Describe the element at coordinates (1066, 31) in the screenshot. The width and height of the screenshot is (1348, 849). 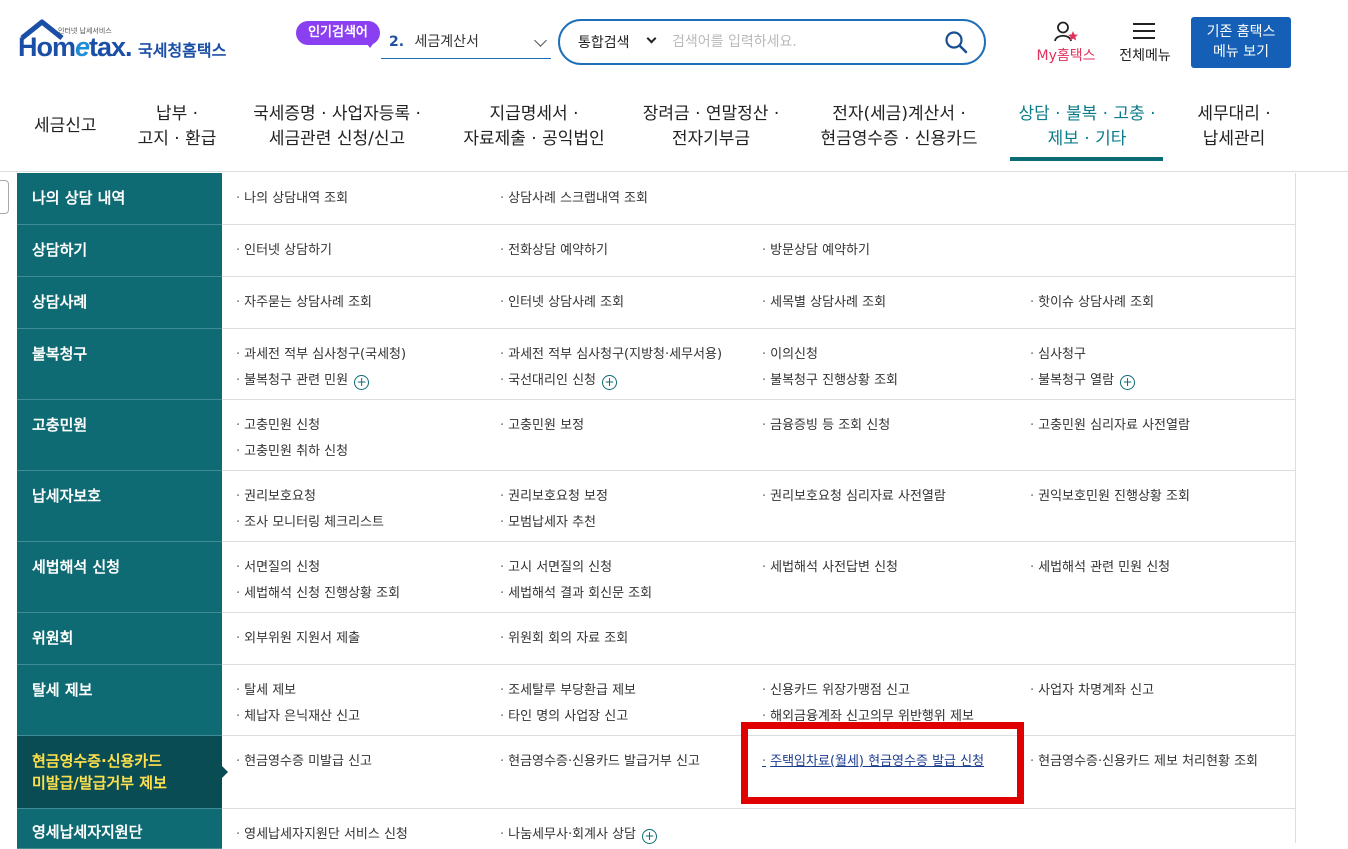
I see `user-star-icon` at that location.